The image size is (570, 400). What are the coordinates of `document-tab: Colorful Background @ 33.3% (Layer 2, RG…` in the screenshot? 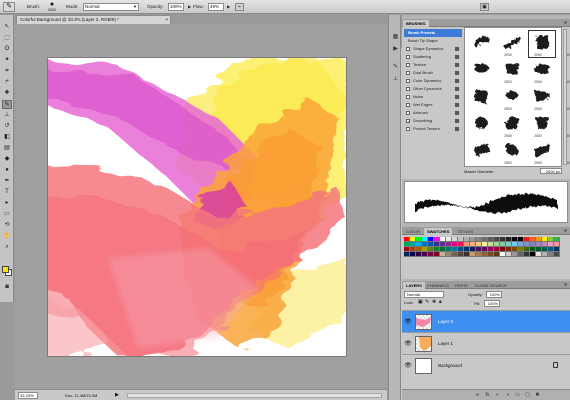 It's located at (93, 19).